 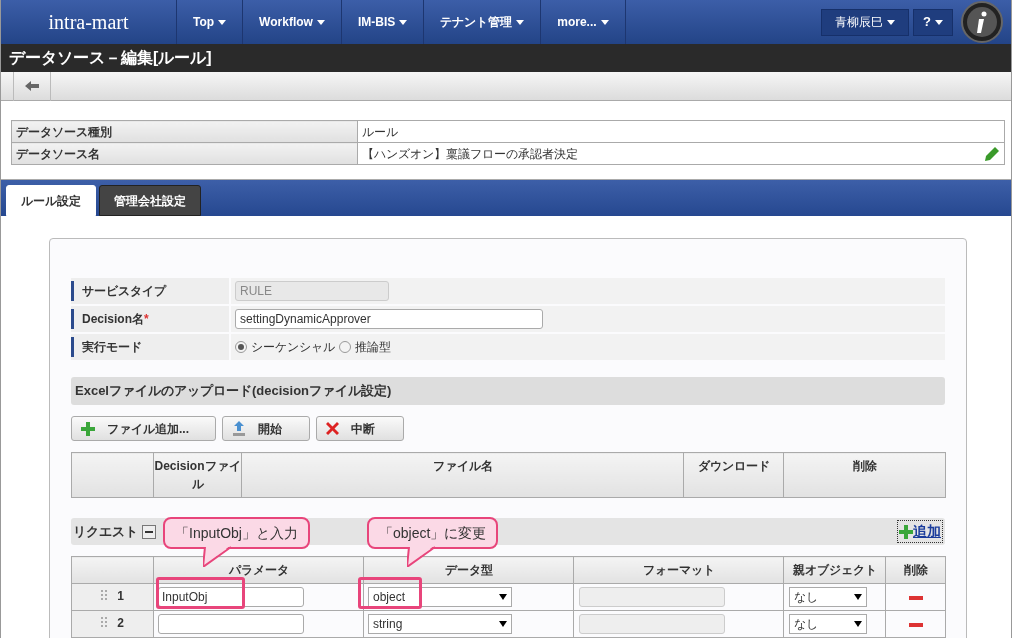 What do you see at coordinates (865, 22) in the screenshot?
I see `user-menu: 青柳辰巳` at bounding box center [865, 22].